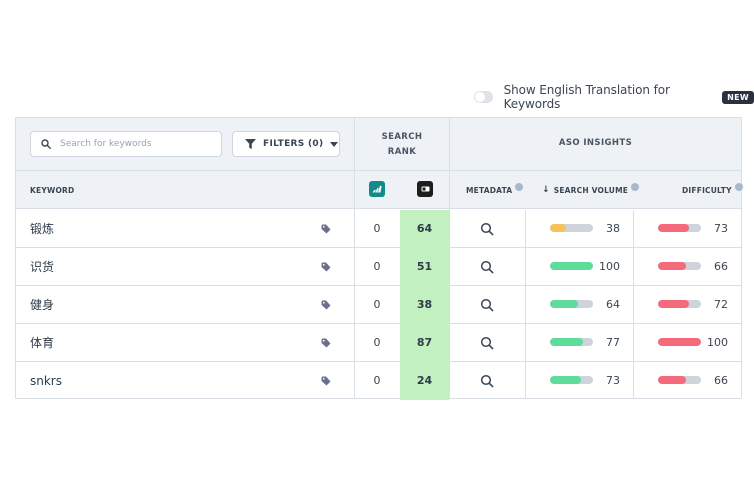  I want to click on difficulty-value: 72, so click(721, 304).